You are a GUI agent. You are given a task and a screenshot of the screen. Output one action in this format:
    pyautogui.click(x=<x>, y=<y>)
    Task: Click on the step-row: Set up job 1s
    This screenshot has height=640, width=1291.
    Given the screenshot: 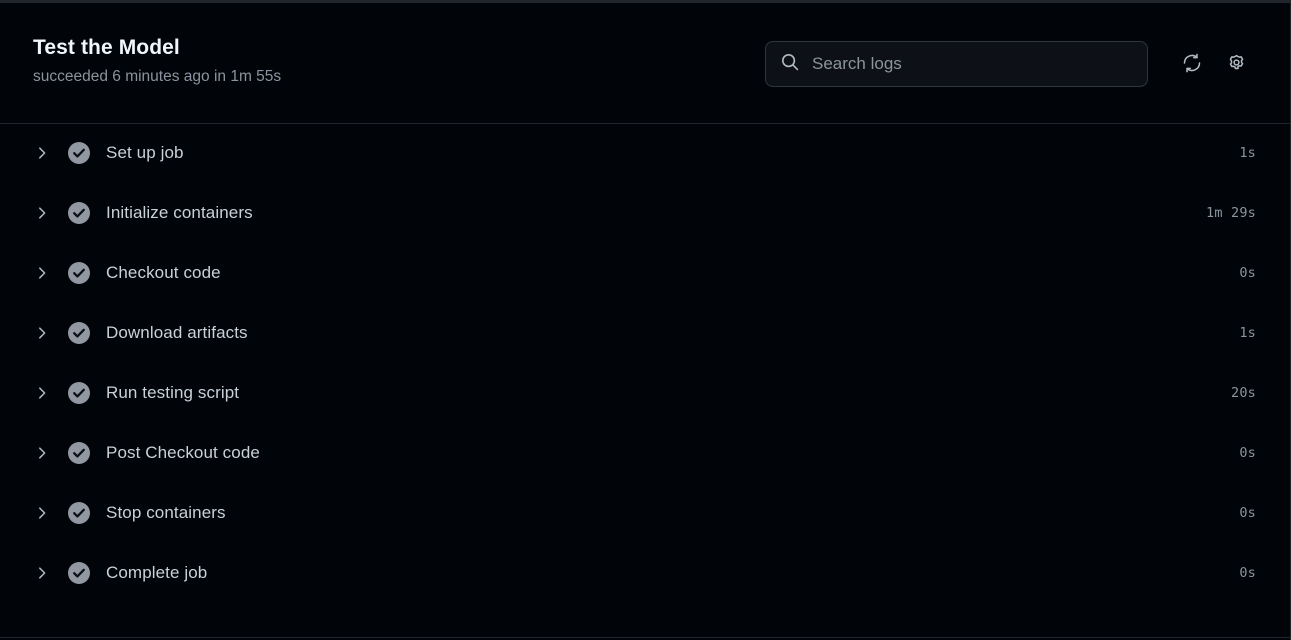 What is the action you would take?
    pyautogui.click(x=645, y=153)
    